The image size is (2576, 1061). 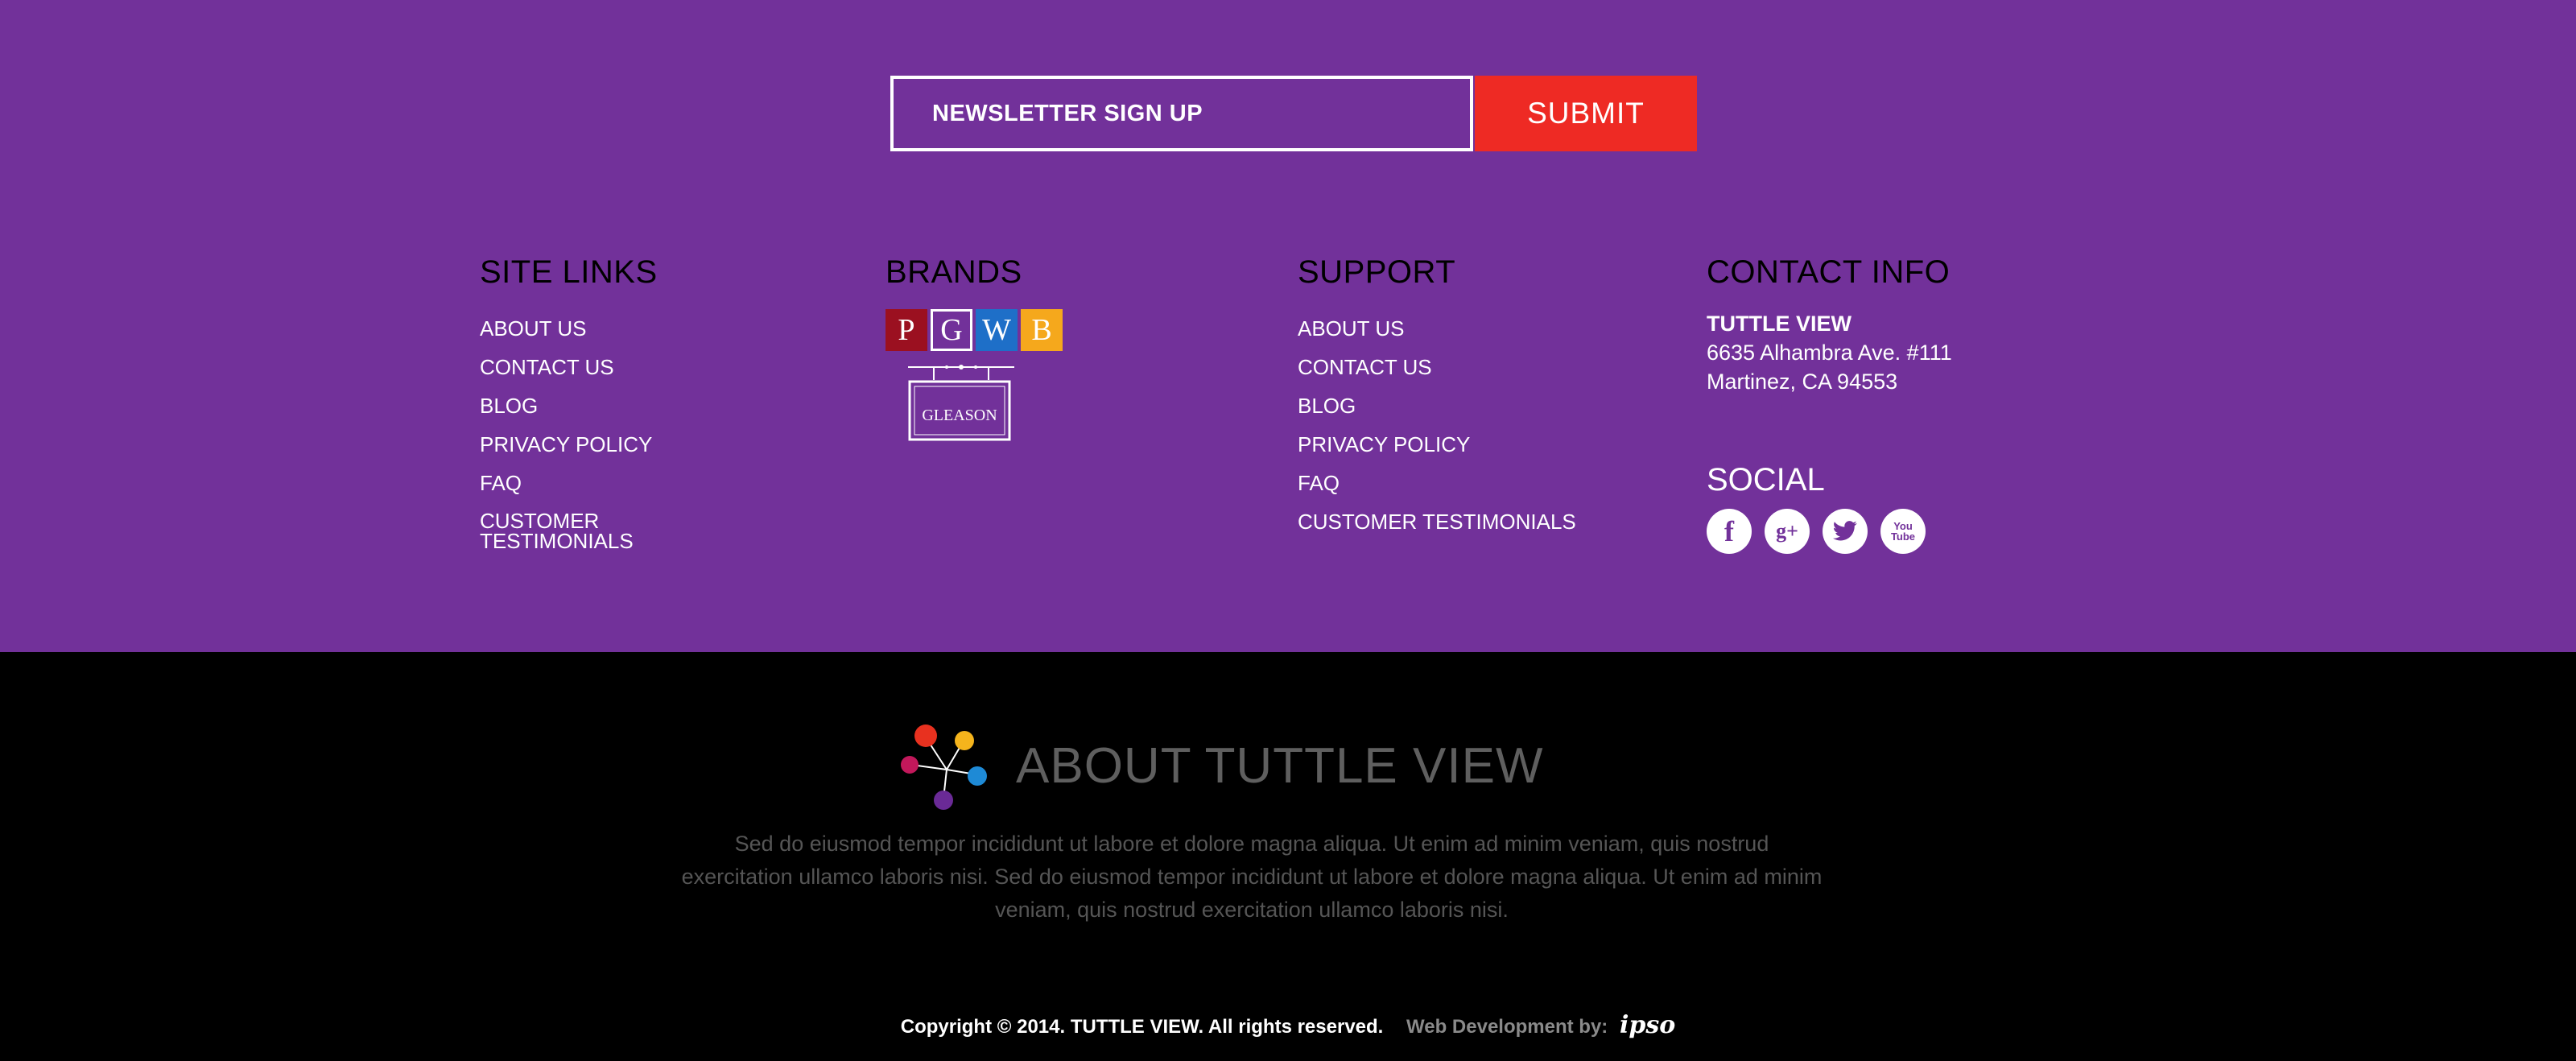 What do you see at coordinates (974, 330) in the screenshot?
I see `brand-tiles-row: P G W B` at bounding box center [974, 330].